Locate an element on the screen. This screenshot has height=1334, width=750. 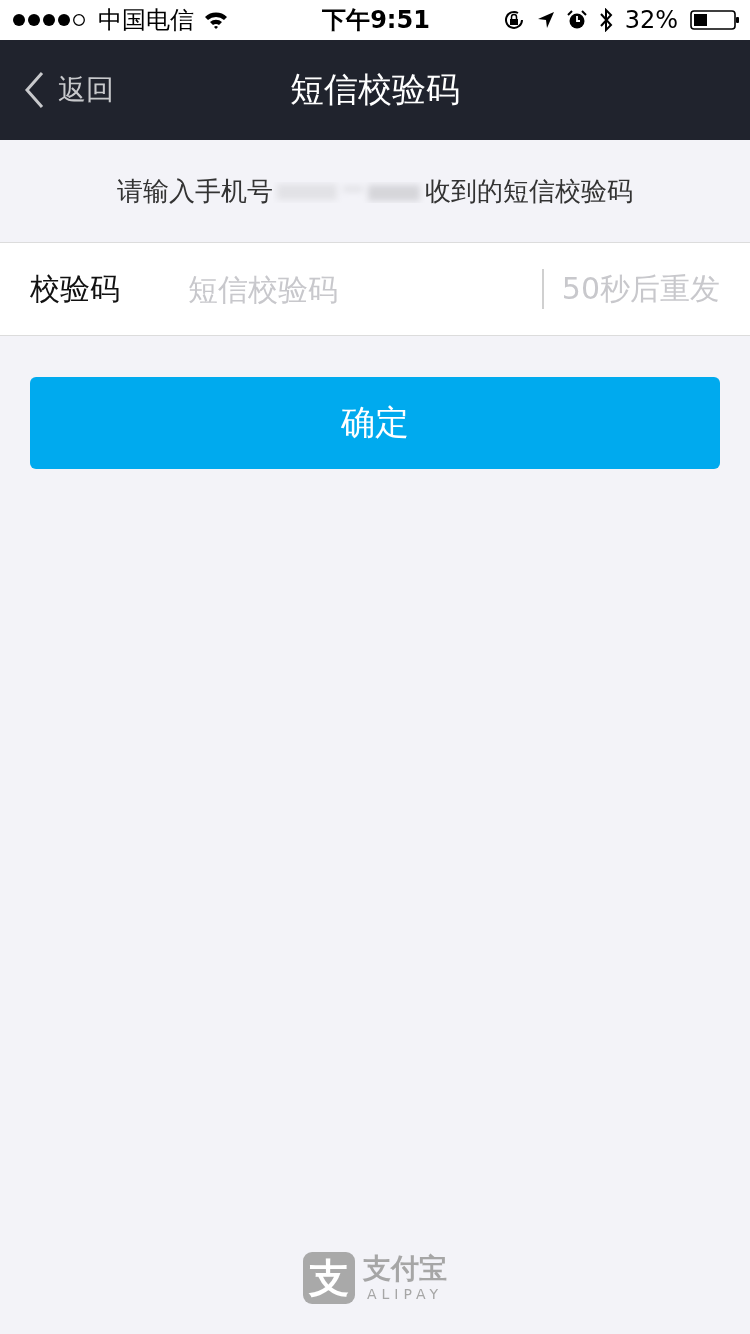
signal-icon is located at coordinates (50, 20).